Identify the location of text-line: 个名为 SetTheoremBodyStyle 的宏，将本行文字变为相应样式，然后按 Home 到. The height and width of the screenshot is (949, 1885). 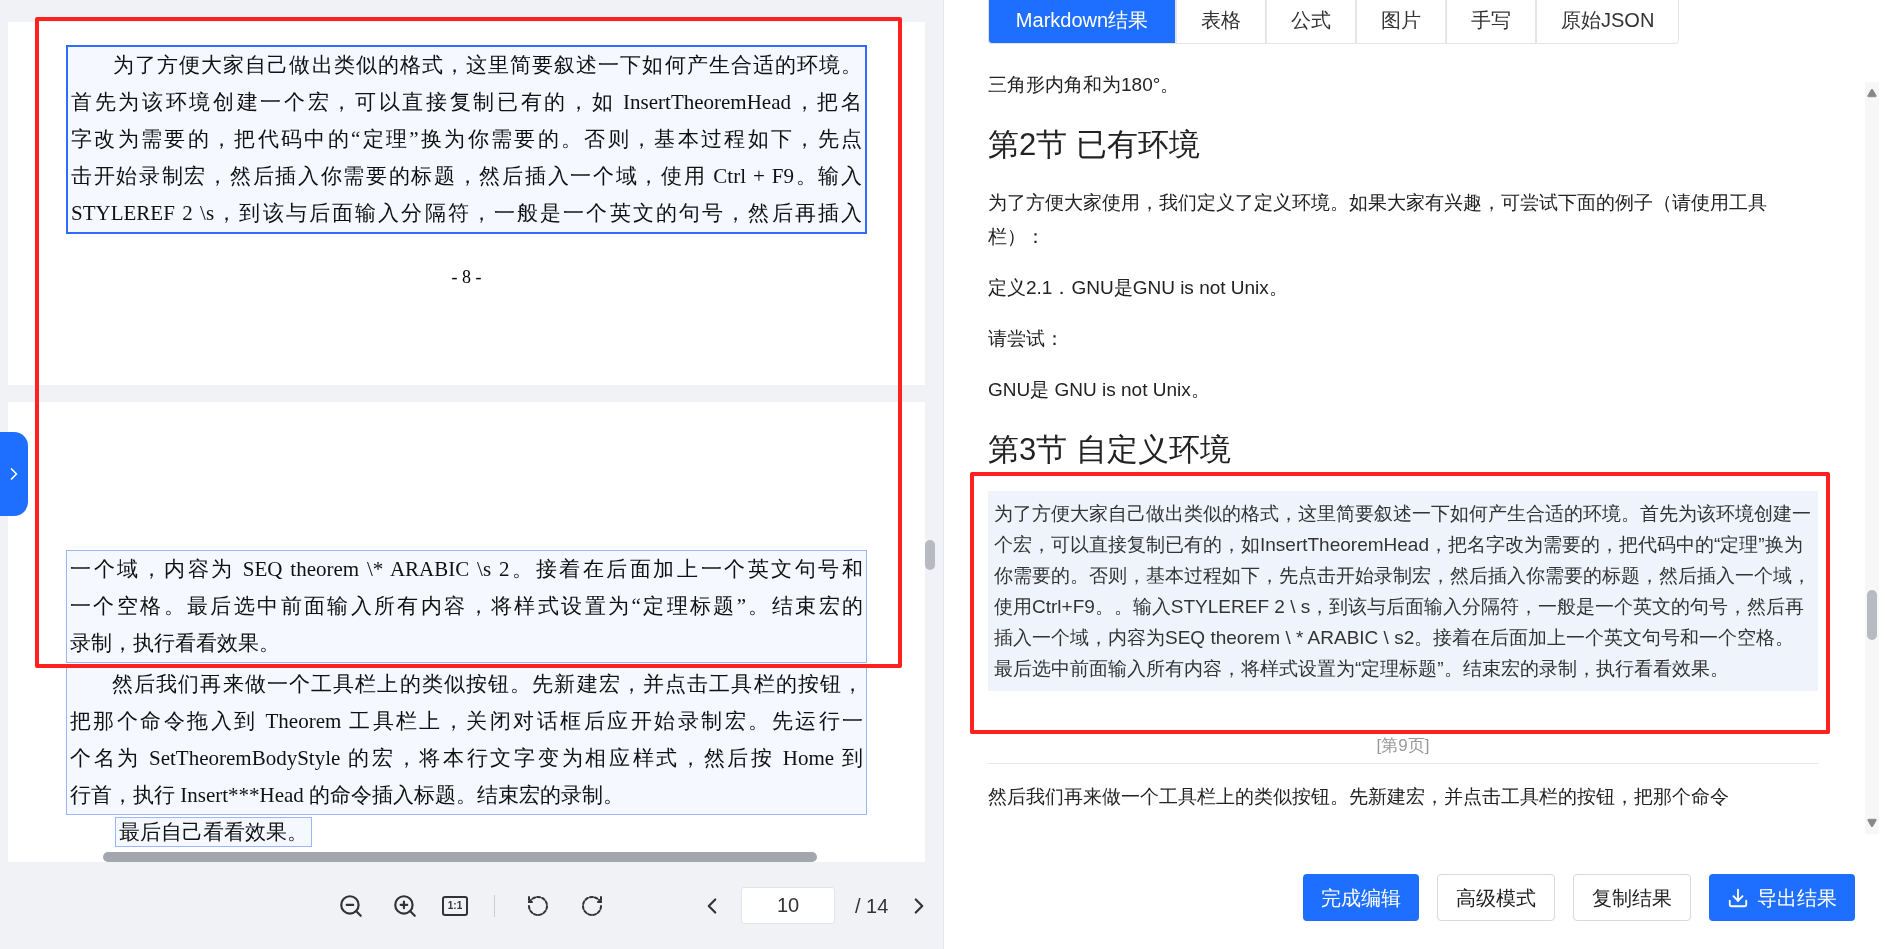
(466, 758).